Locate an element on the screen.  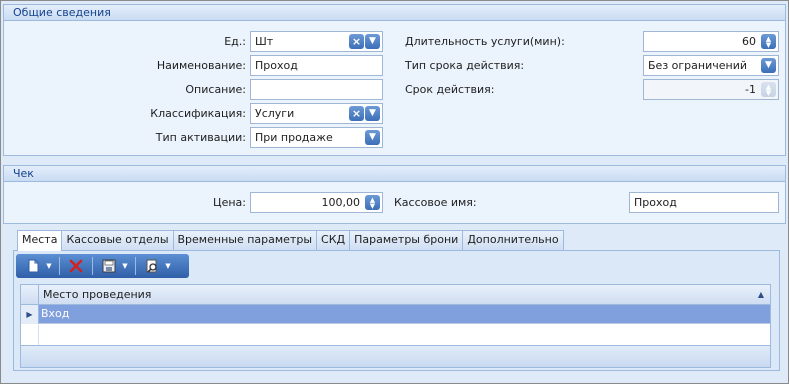
general-section-header: Общие сведения is located at coordinates (394, 12).